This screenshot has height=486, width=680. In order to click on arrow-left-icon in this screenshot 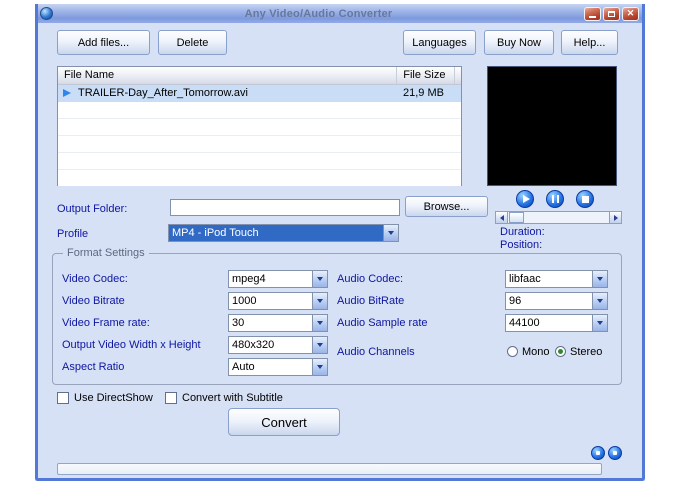, I will do `click(501, 217)`.